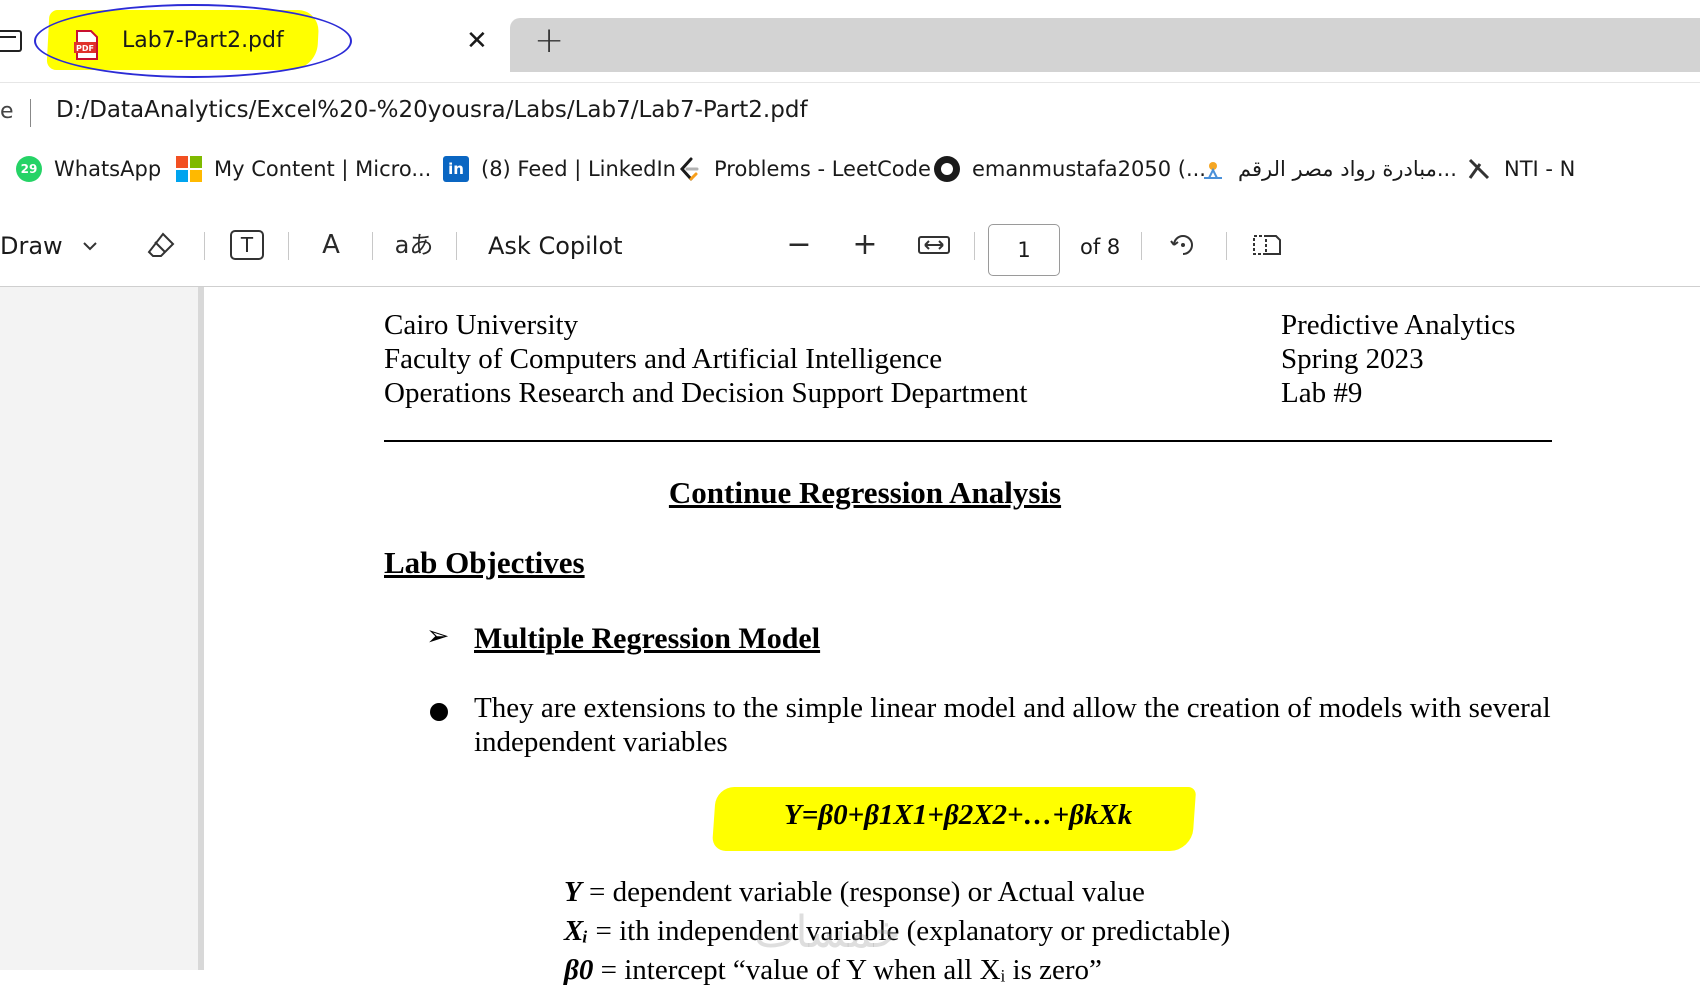 The width and height of the screenshot is (1700, 990). What do you see at coordinates (31, 246) in the screenshot?
I see `draw-button: Draw` at bounding box center [31, 246].